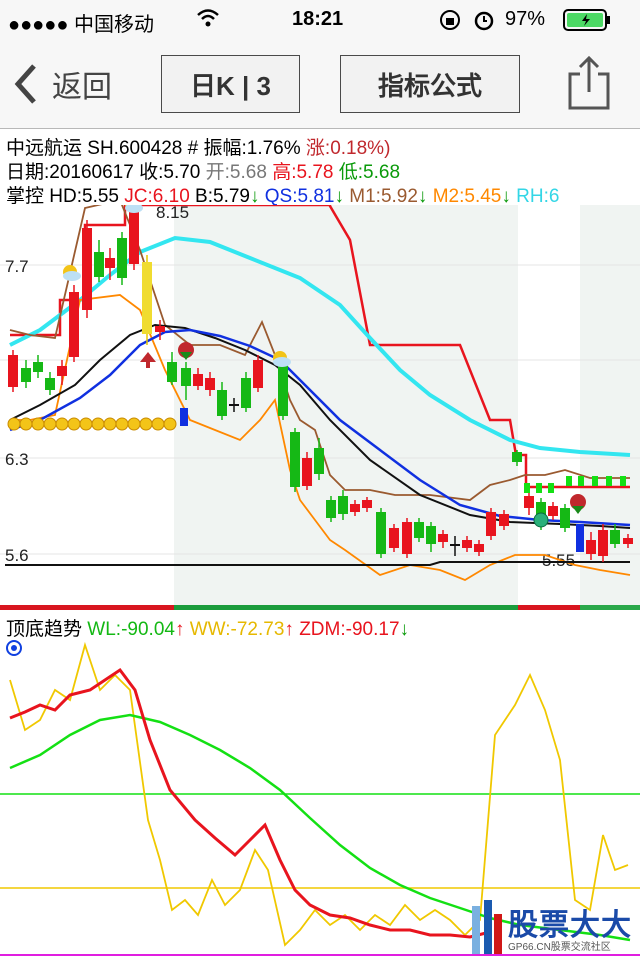 The height and width of the screenshot is (960, 640). I want to click on back-button: 返回, so click(70, 84).